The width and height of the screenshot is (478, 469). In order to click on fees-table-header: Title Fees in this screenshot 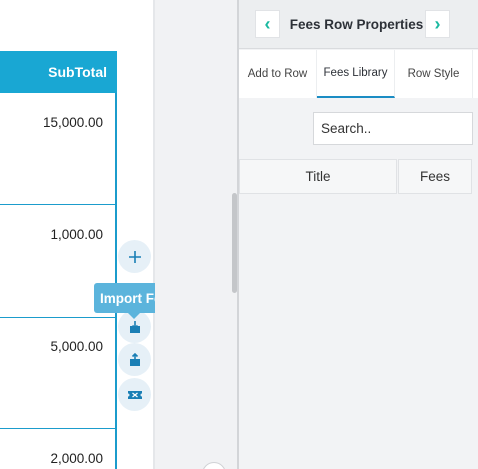, I will do `click(358, 176)`.